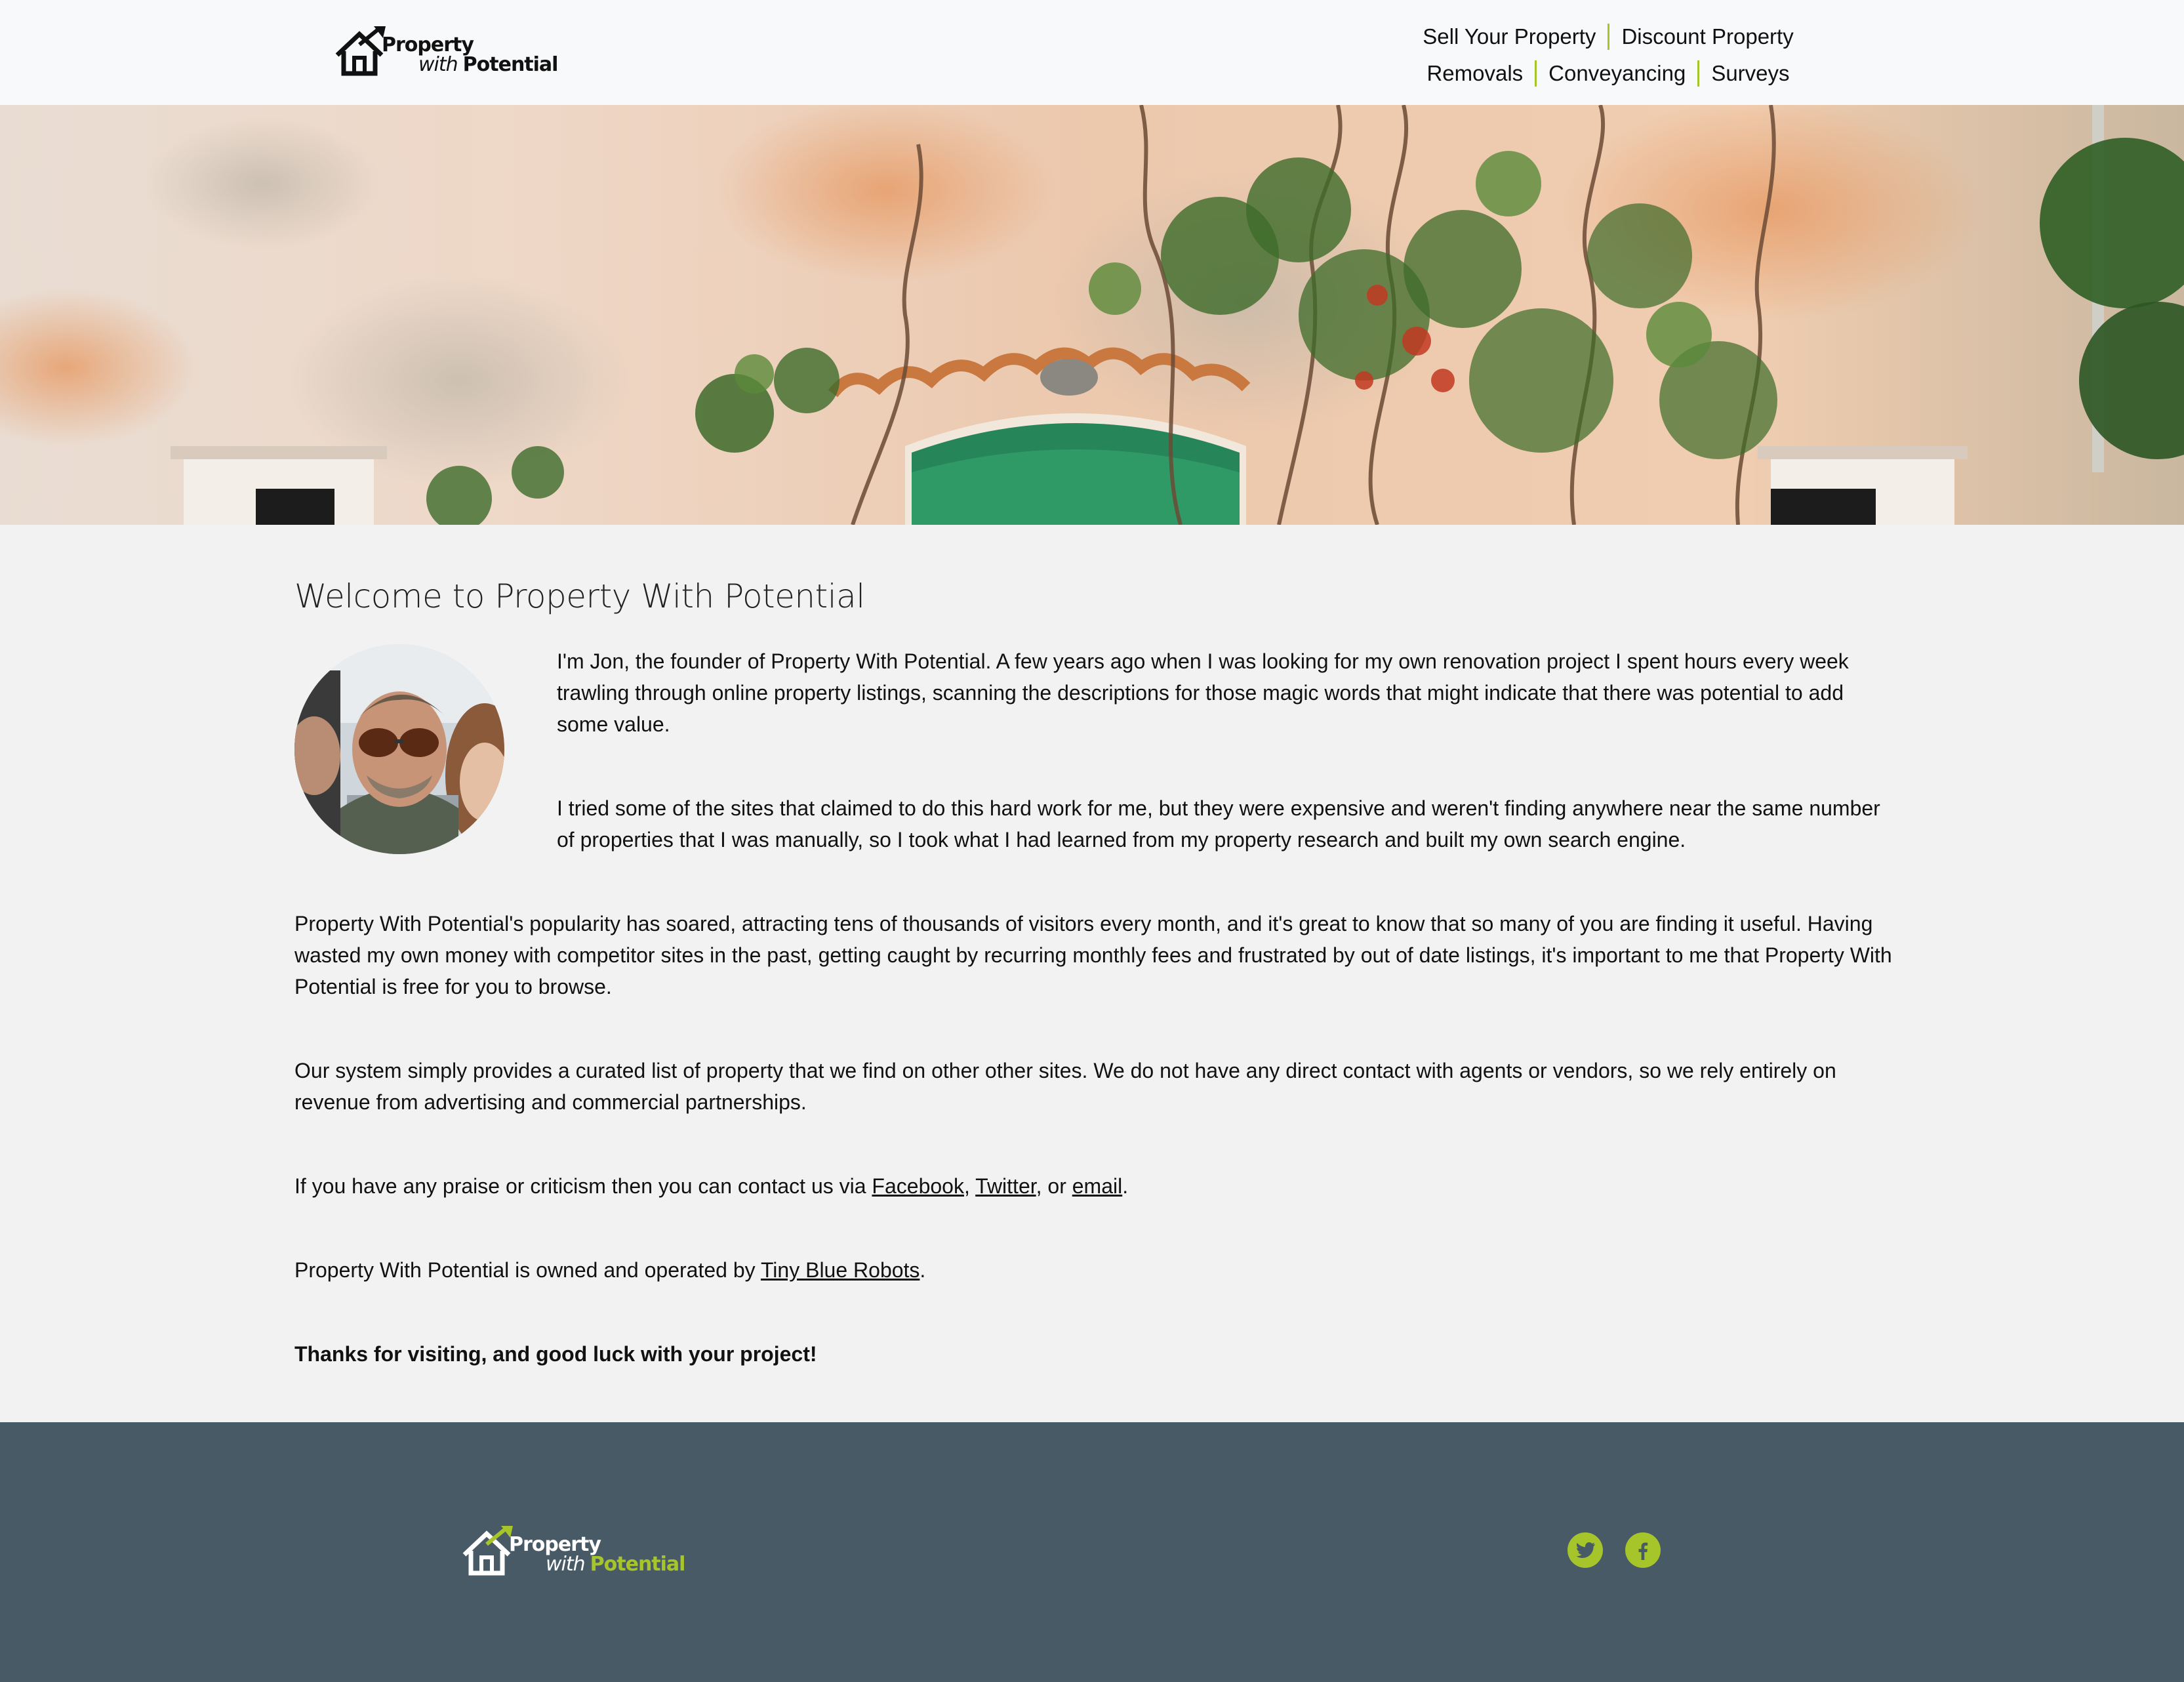  Describe the element at coordinates (1750, 73) in the screenshot. I see `nav-surveys: Surveys` at that location.